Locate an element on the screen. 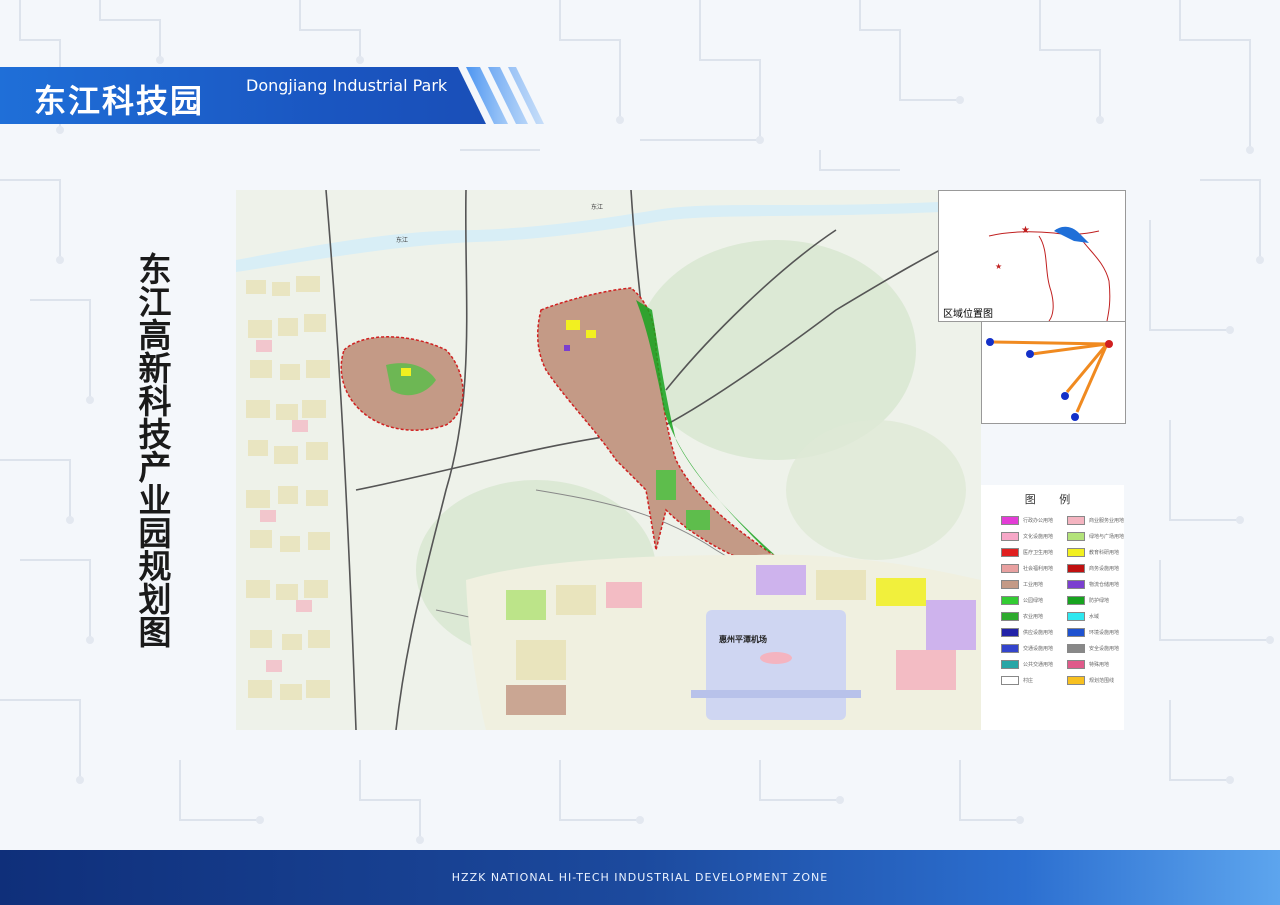 The image size is (1280, 905). legend-label: 村庄 is located at coordinates (1028, 680).